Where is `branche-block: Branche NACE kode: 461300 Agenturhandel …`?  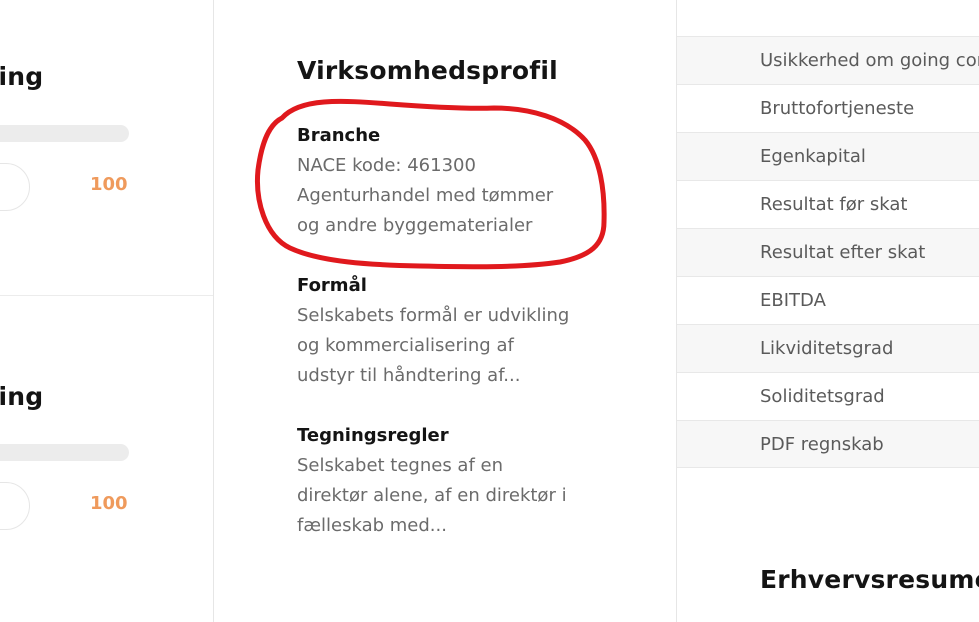 branche-block: Branche NACE kode: 461300 Agenturhandel … is located at coordinates (447, 181).